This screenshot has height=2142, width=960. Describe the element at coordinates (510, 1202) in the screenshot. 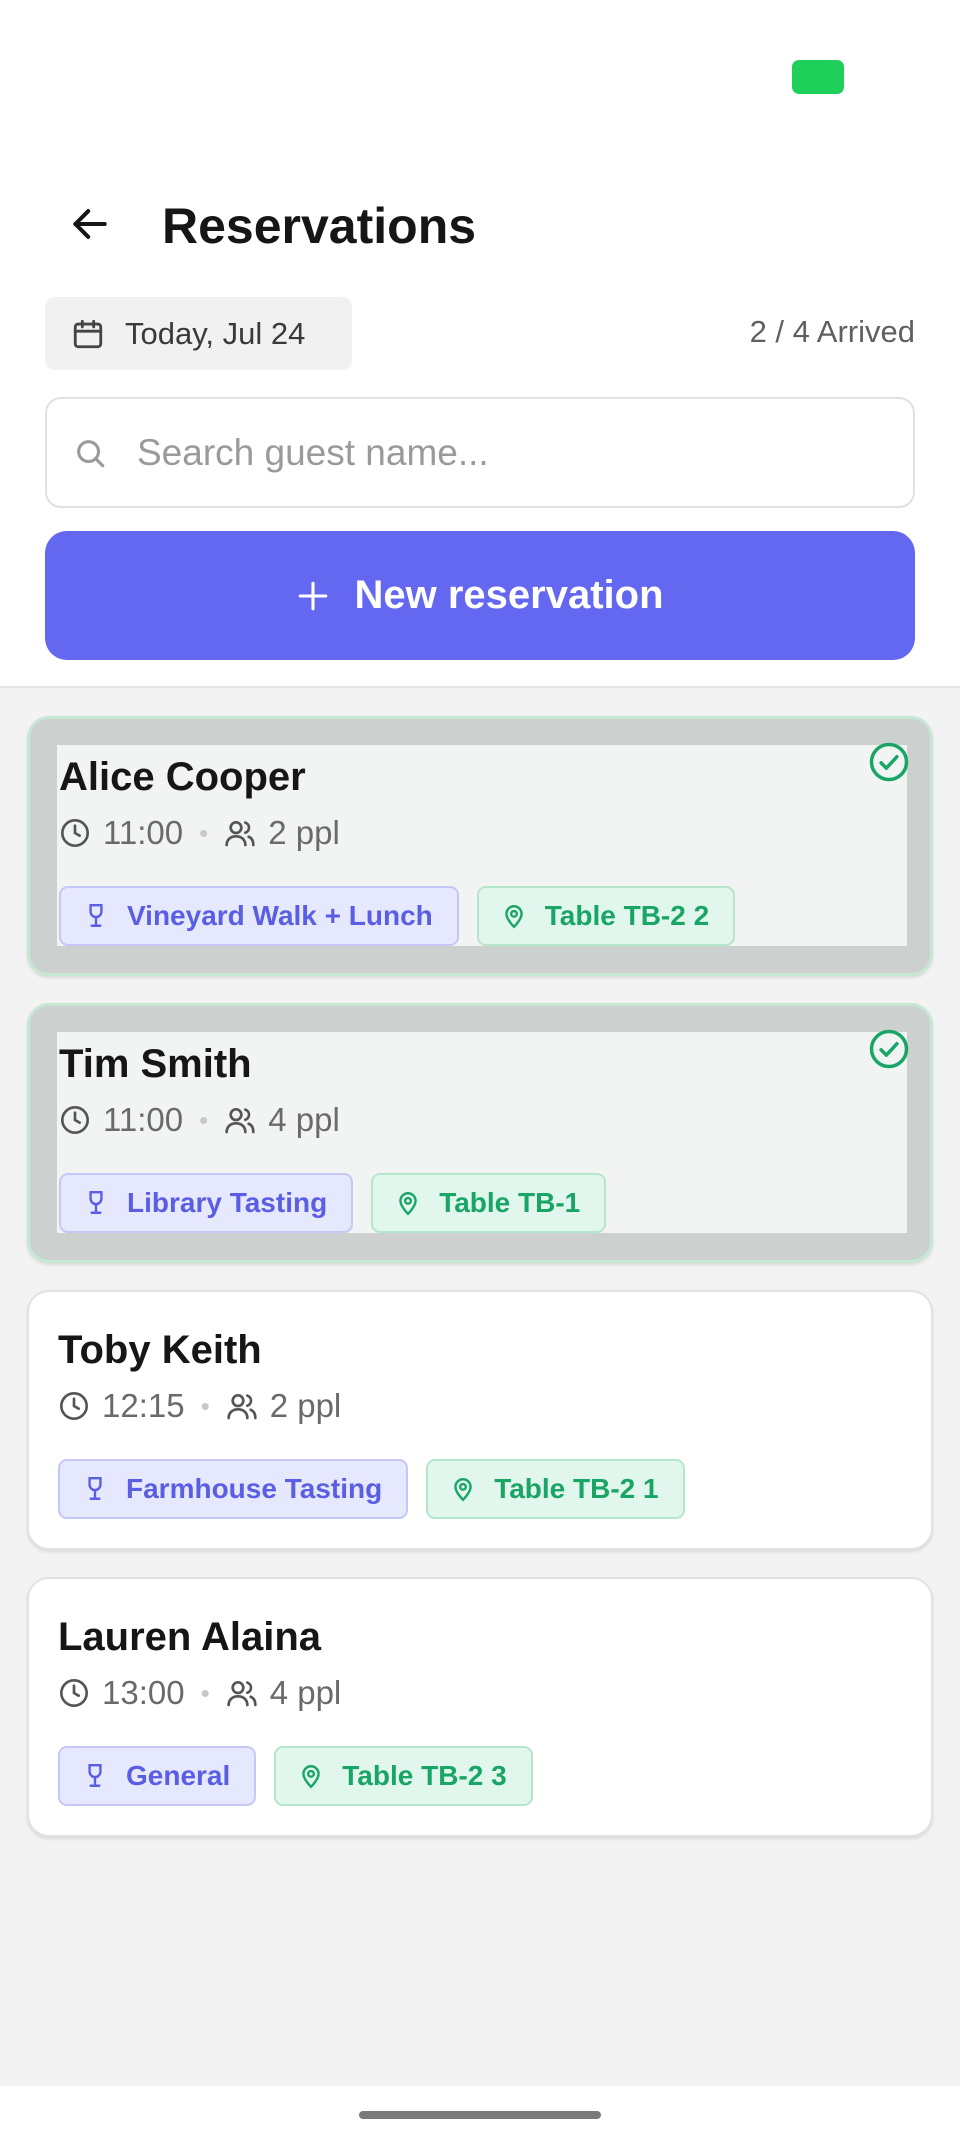

I see `table-label: Table TB-1` at that location.